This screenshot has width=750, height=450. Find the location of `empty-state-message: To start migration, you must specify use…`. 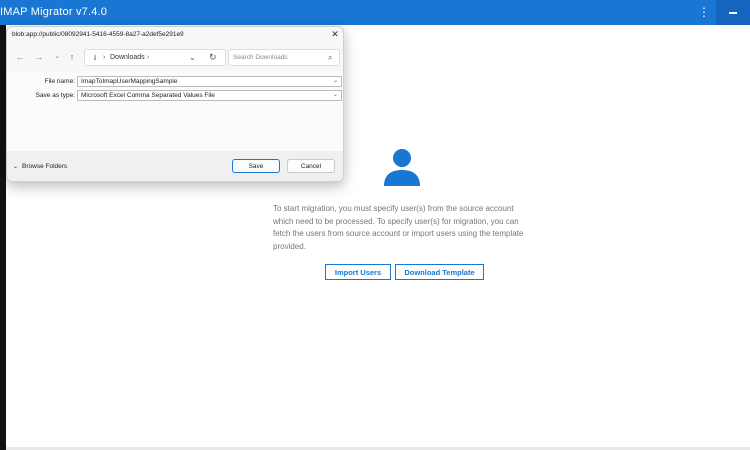

empty-state-message: To start migration, you must specify use… is located at coordinates (398, 227).